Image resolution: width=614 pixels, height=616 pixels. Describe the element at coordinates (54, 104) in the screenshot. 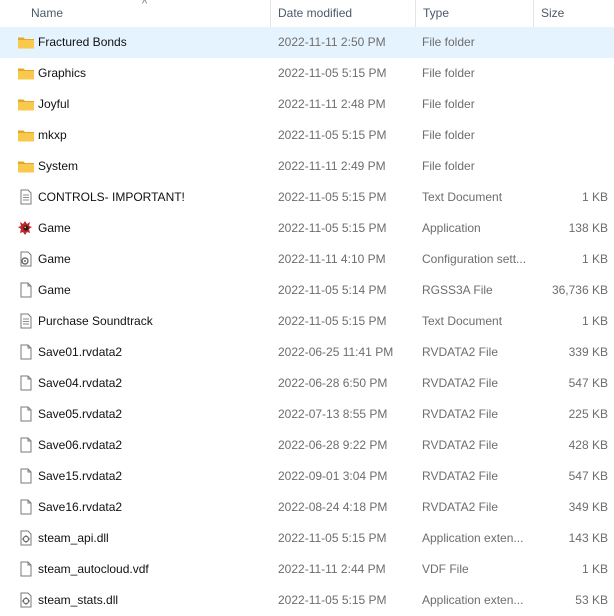

I see `file-name: Joyful` at that location.